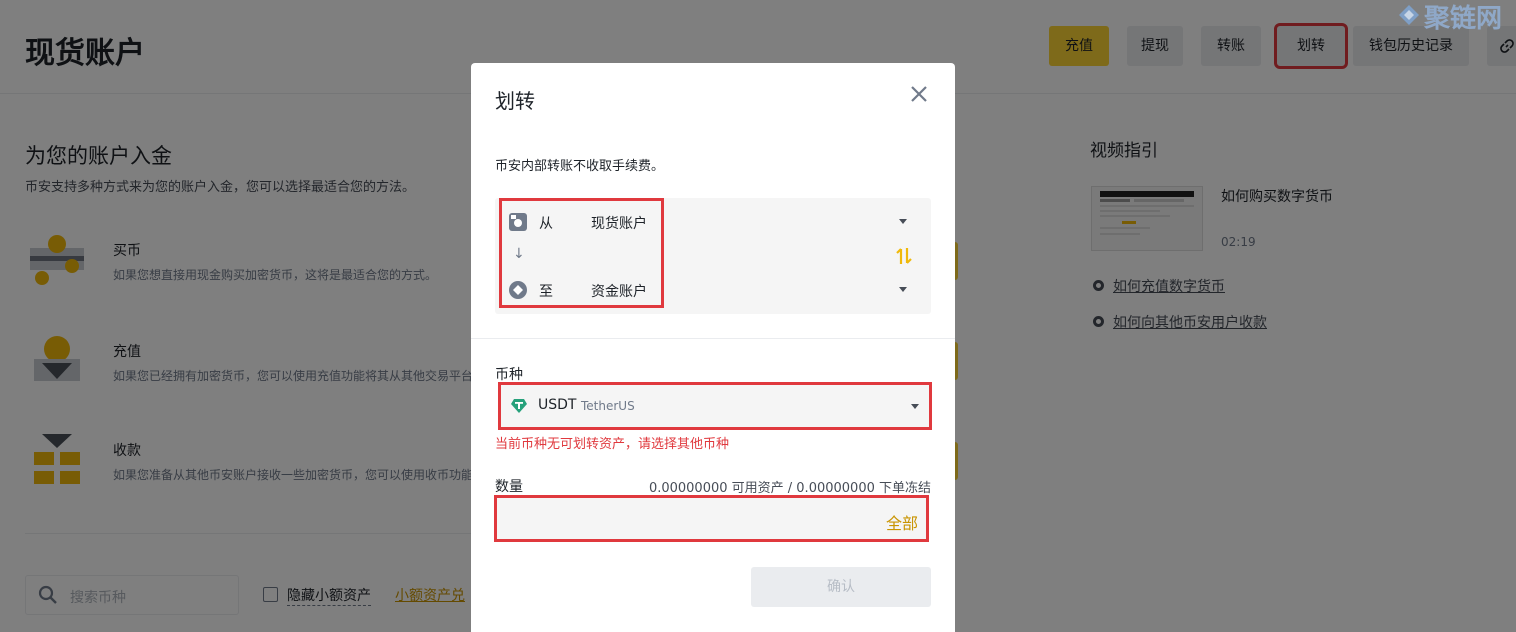 The image size is (1516, 632). I want to click on account-highlight-frame, so click(581, 253).